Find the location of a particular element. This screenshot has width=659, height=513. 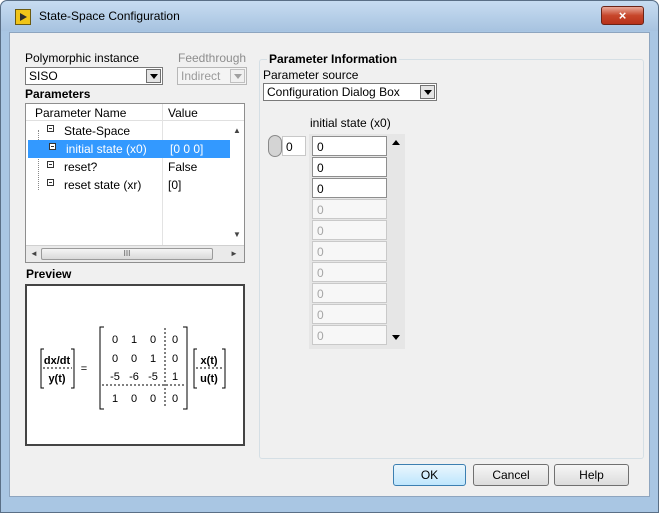

parameters-label: Parameters is located at coordinates (58, 94).